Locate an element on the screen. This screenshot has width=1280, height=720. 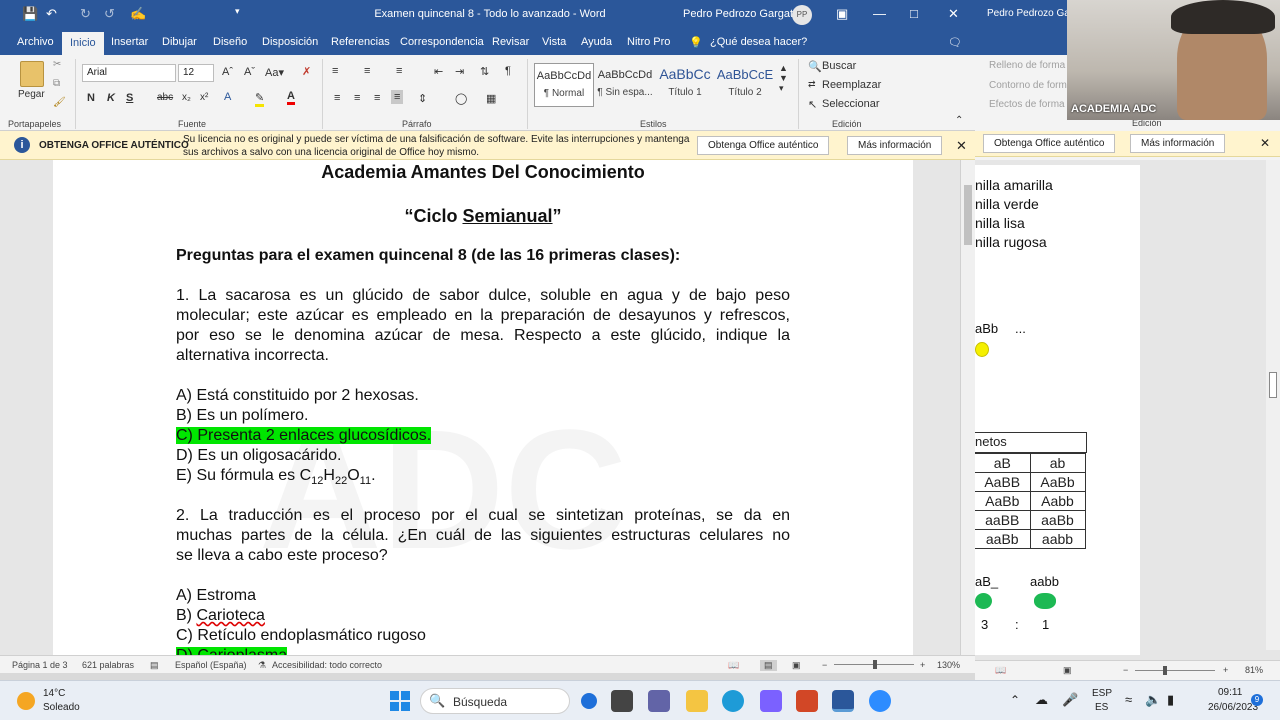
vertical-scrollbar is located at coordinates (967, 407).